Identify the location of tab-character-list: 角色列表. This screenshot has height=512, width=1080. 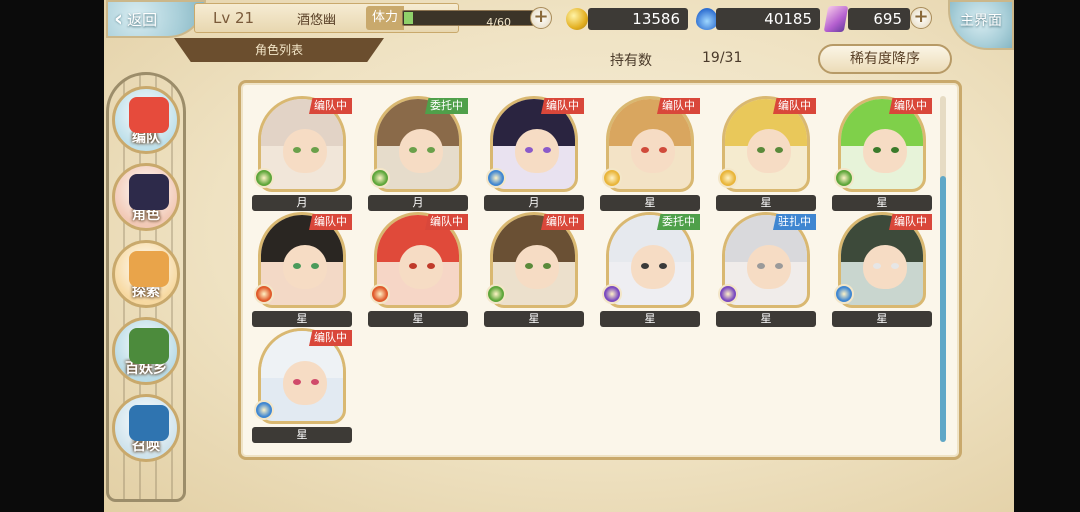
(279, 50).